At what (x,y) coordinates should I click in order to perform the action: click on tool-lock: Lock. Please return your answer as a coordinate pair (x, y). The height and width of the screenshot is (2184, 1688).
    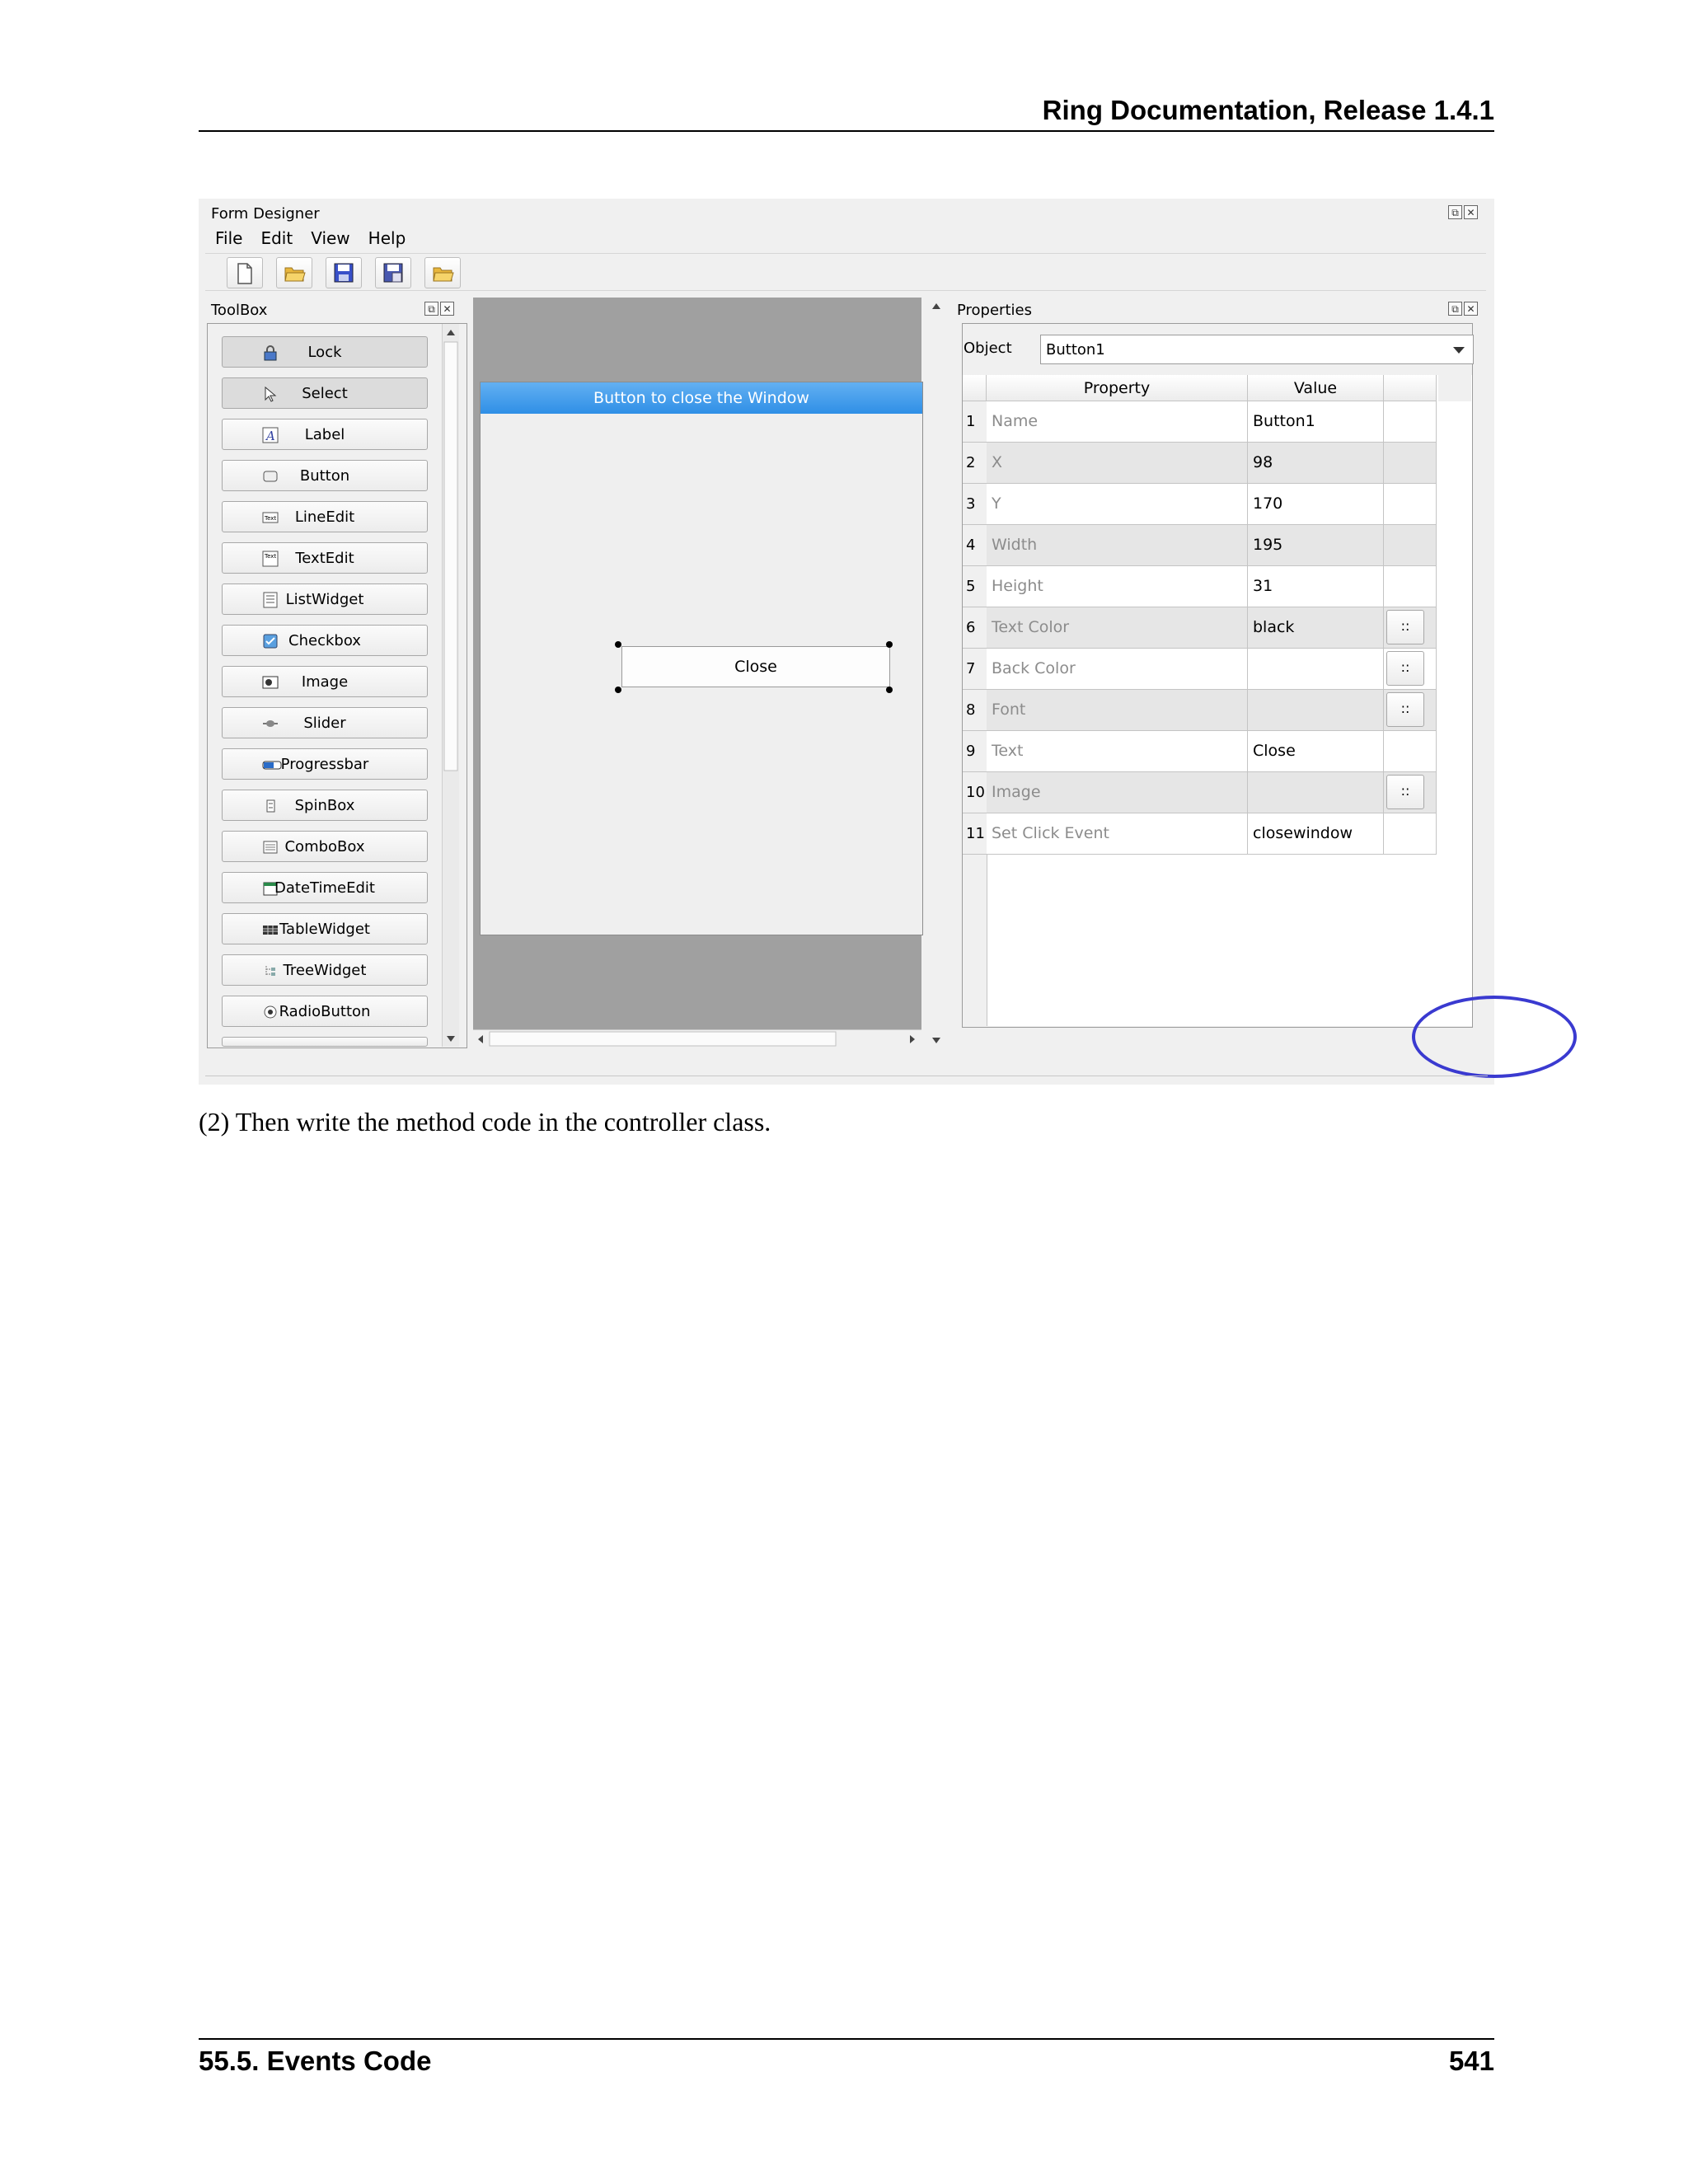
    Looking at the image, I should click on (325, 352).